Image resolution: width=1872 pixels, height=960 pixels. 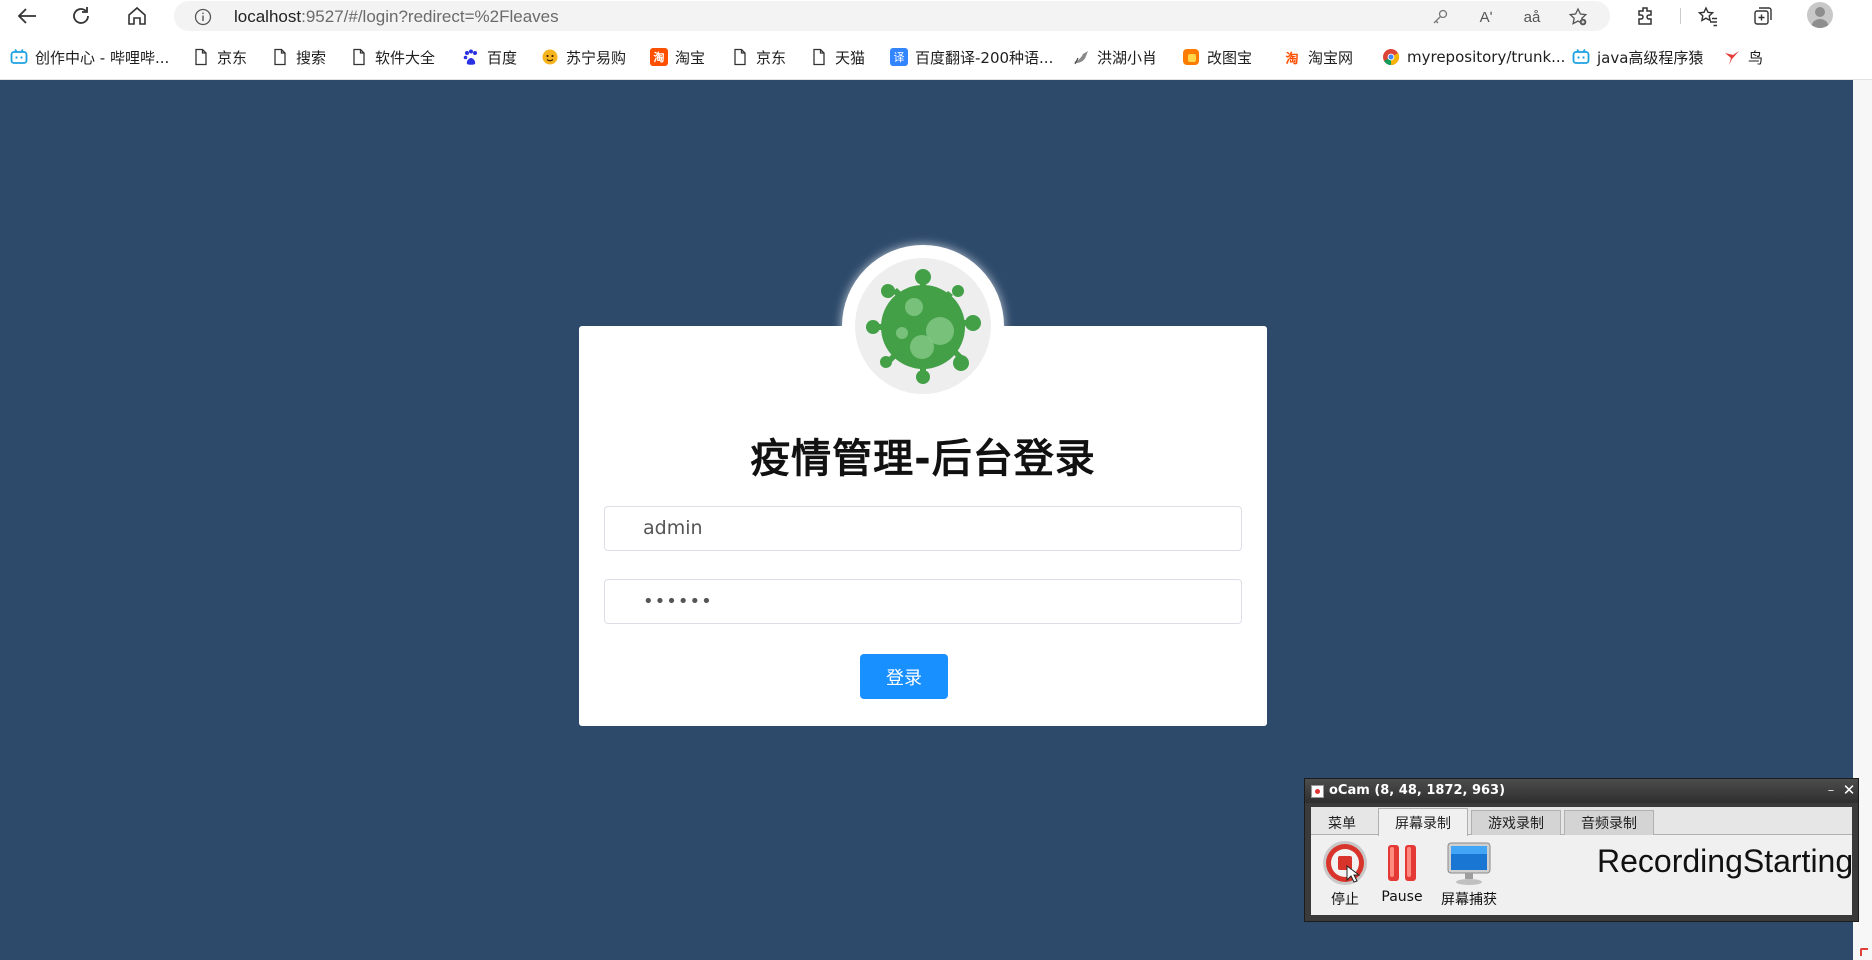 I want to click on pause-label: Pause, so click(x=1402, y=897).